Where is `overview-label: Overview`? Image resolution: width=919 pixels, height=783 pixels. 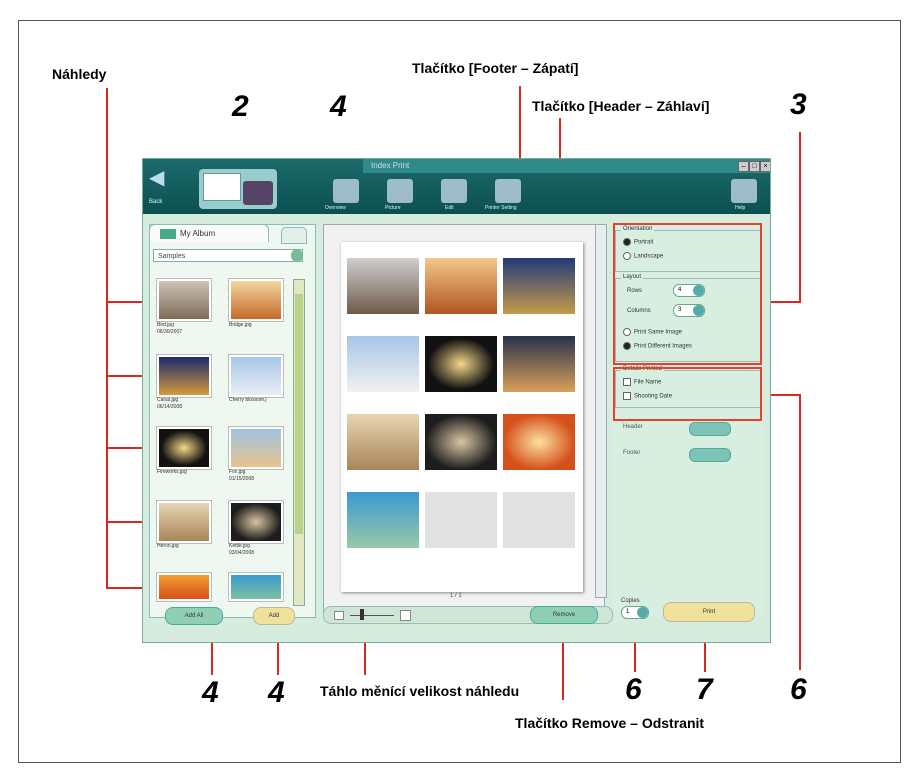
overview-label: Overview is located at coordinates (335, 208).